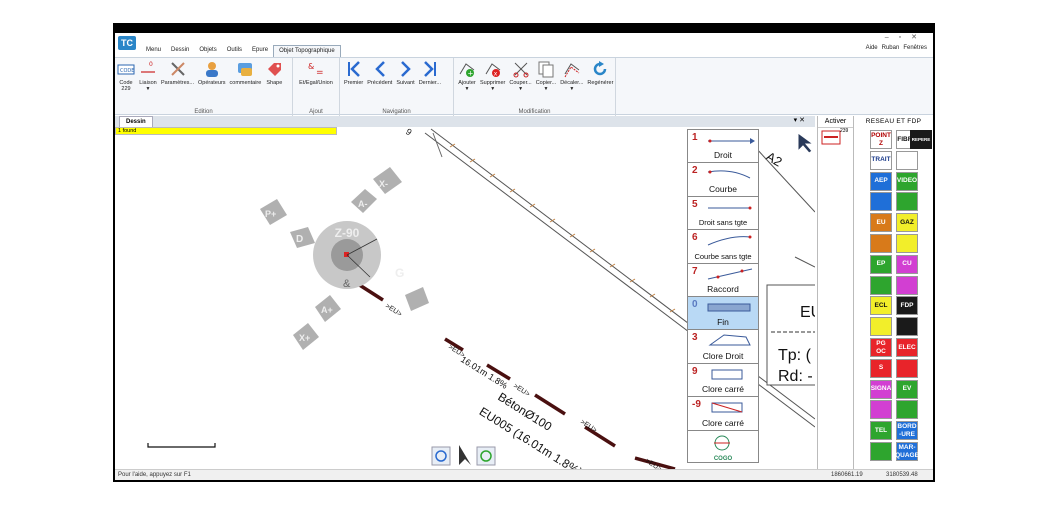 This screenshot has height=505, width=1048. Describe the element at coordinates (723, 147) in the screenshot. I see `cmd-droit: 1 Droit` at that location.